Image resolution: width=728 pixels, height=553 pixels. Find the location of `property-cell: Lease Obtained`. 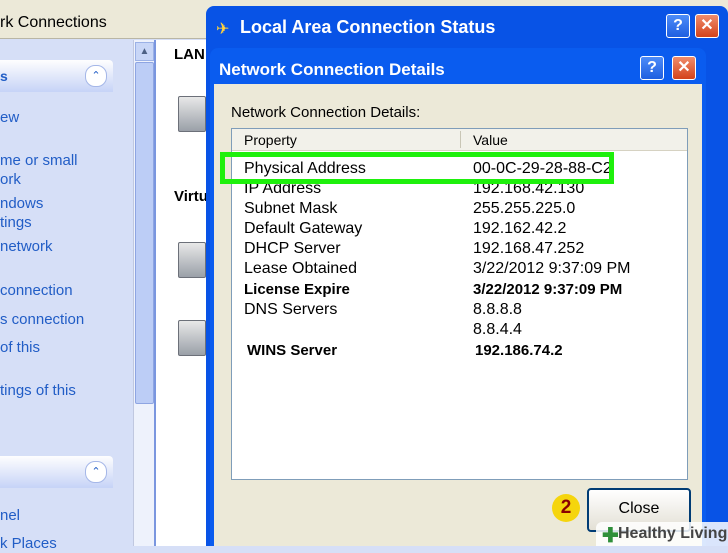

property-cell: Lease Obtained is located at coordinates (300, 268).